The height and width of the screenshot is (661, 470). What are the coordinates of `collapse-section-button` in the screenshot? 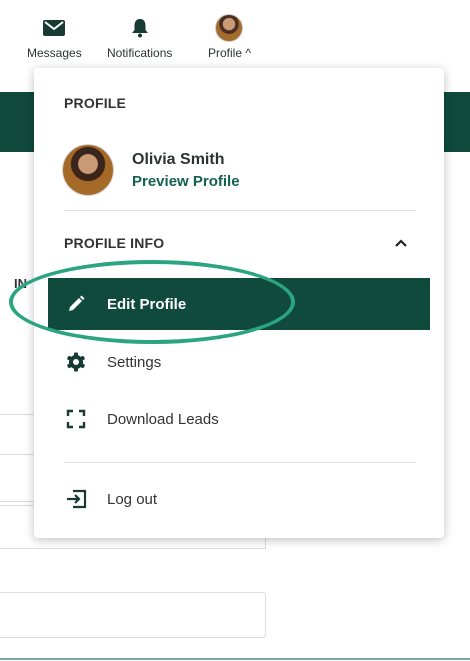 It's located at (401, 243).